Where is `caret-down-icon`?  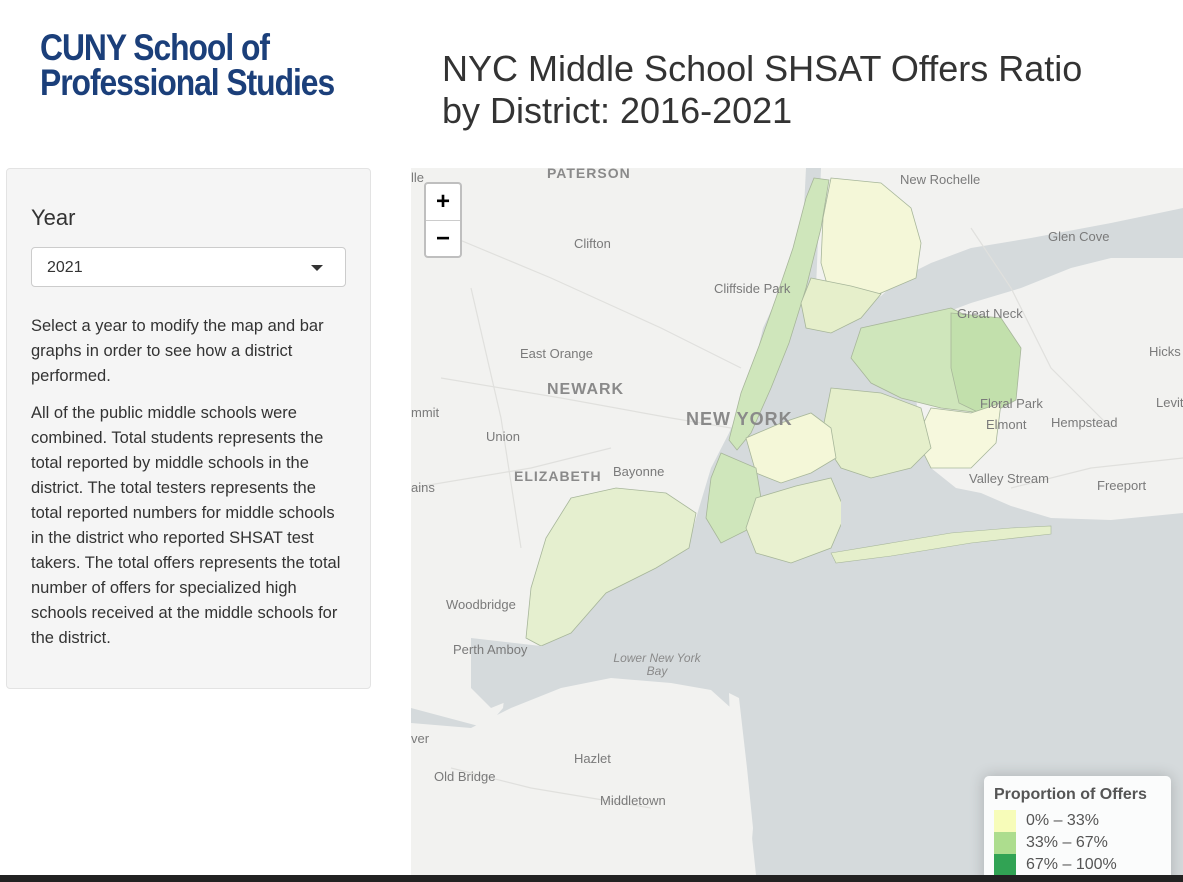
caret-down-icon is located at coordinates (317, 268).